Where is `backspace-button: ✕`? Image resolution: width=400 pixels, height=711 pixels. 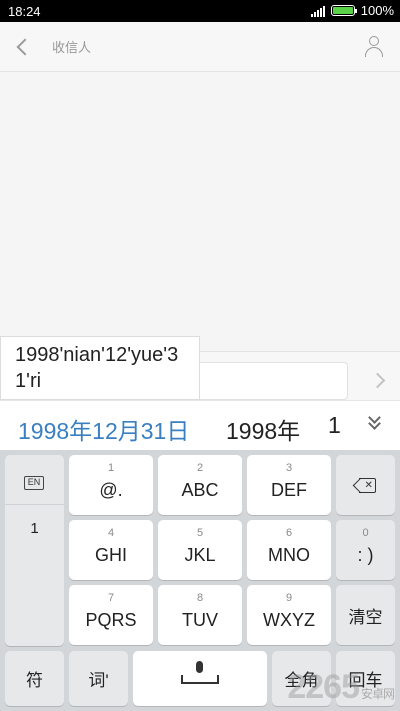
backspace-button: ✕ is located at coordinates (365, 485).